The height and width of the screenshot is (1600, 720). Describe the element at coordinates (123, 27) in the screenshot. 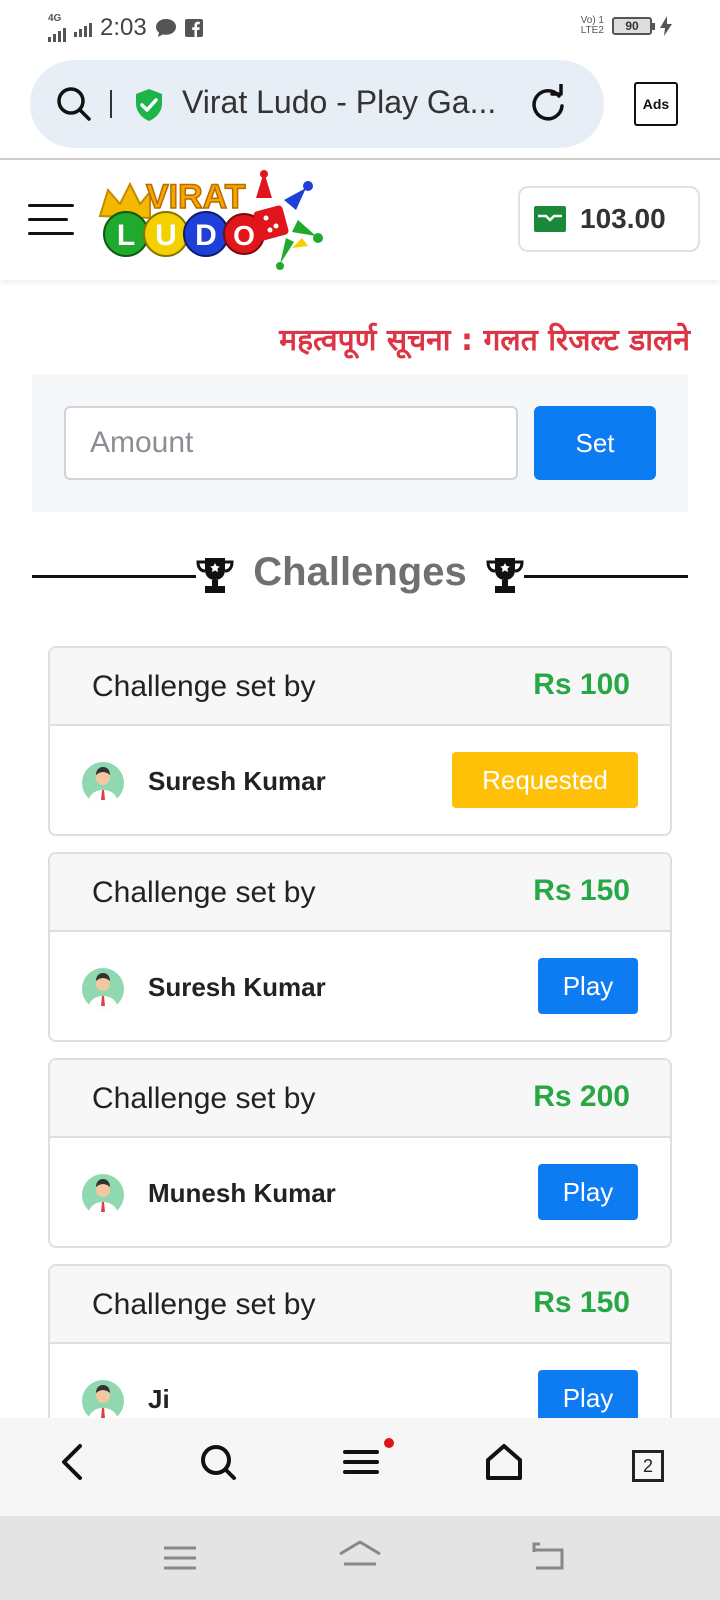

I see `clock: 2:03` at that location.